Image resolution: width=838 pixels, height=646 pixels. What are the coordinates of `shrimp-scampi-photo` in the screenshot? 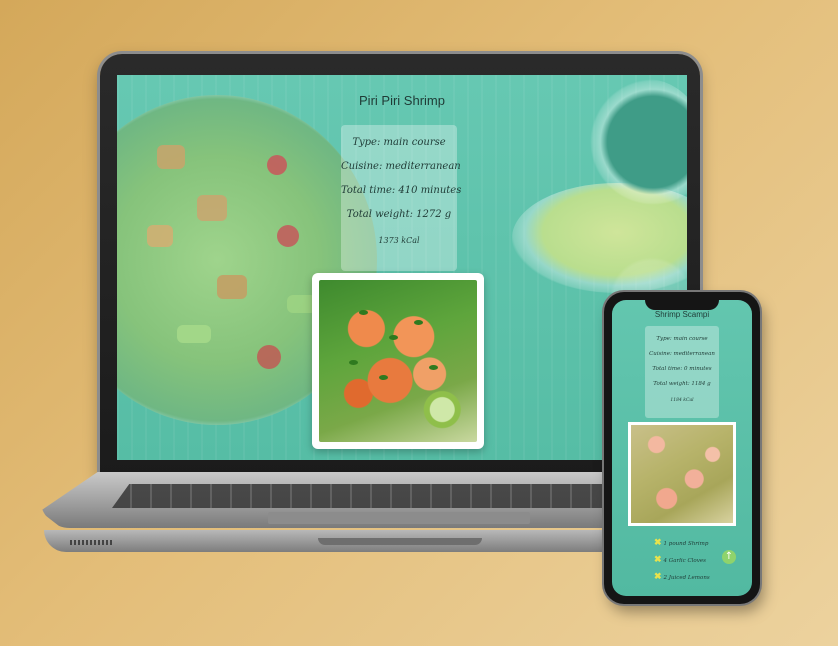 It's located at (682, 474).